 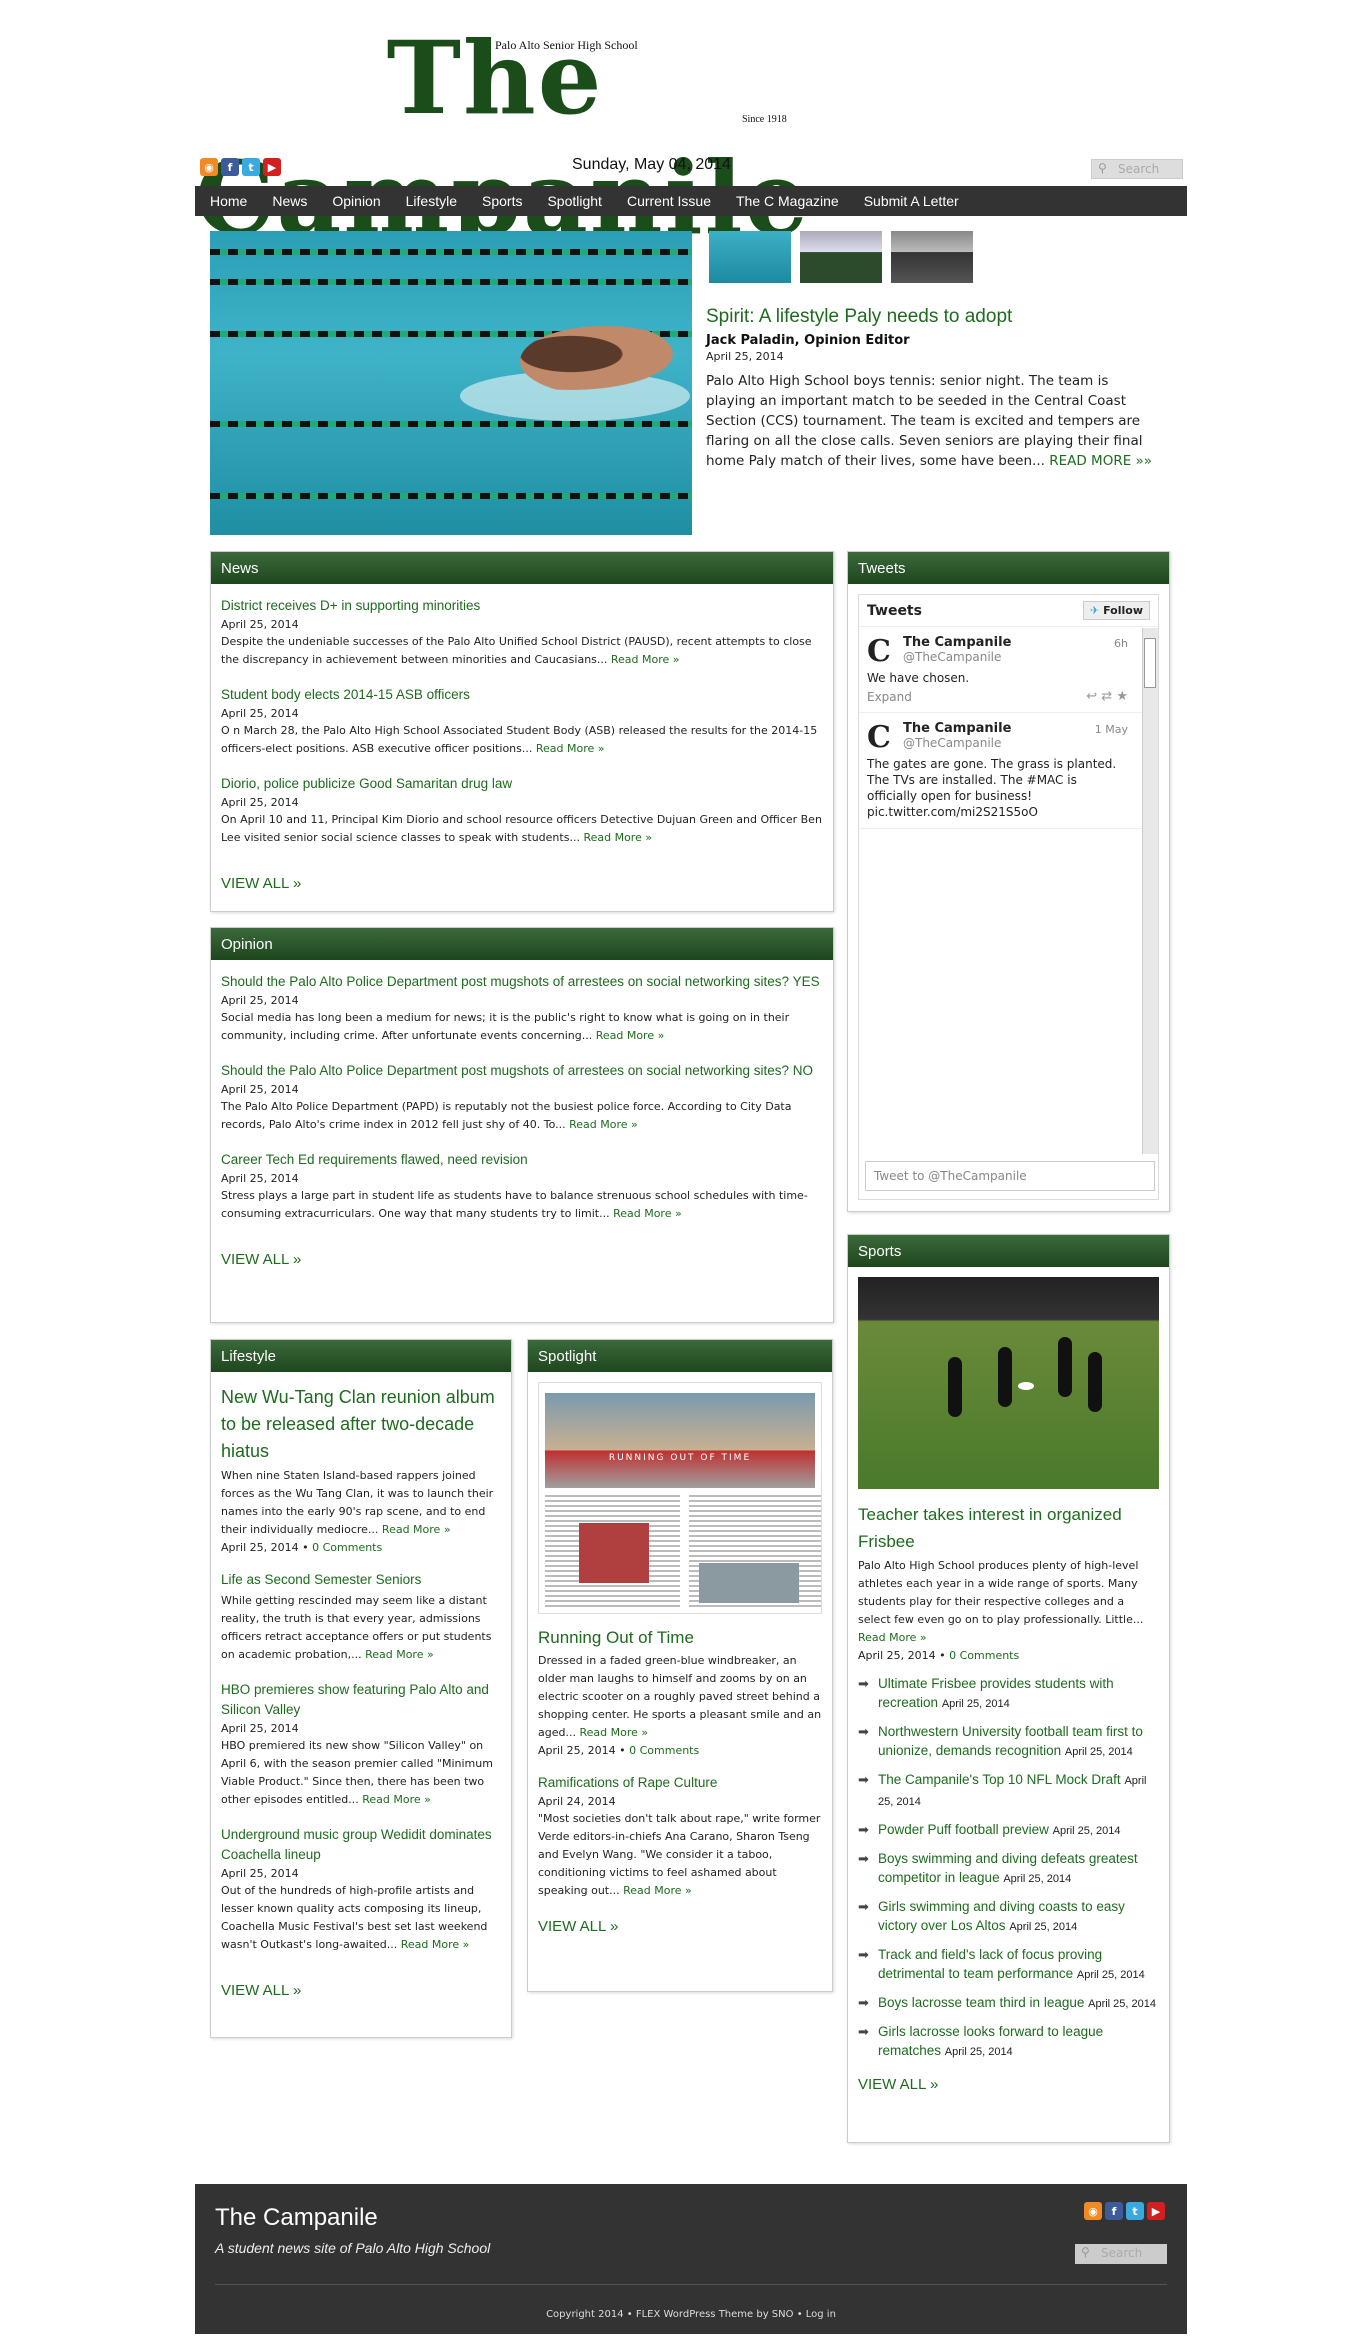 What do you see at coordinates (240, 167) in the screenshot?
I see `social-links: ◉ f t ▶` at bounding box center [240, 167].